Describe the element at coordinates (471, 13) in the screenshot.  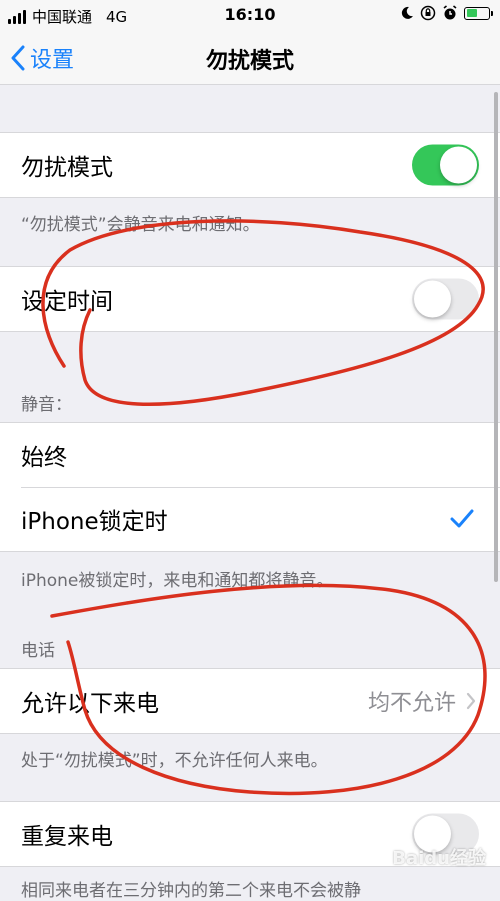
I see `battery-level` at that location.